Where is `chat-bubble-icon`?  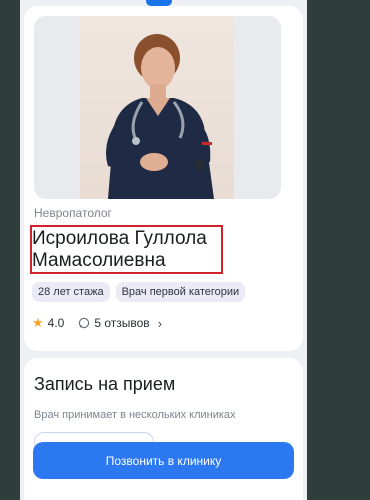 chat-bubble-icon is located at coordinates (84, 323).